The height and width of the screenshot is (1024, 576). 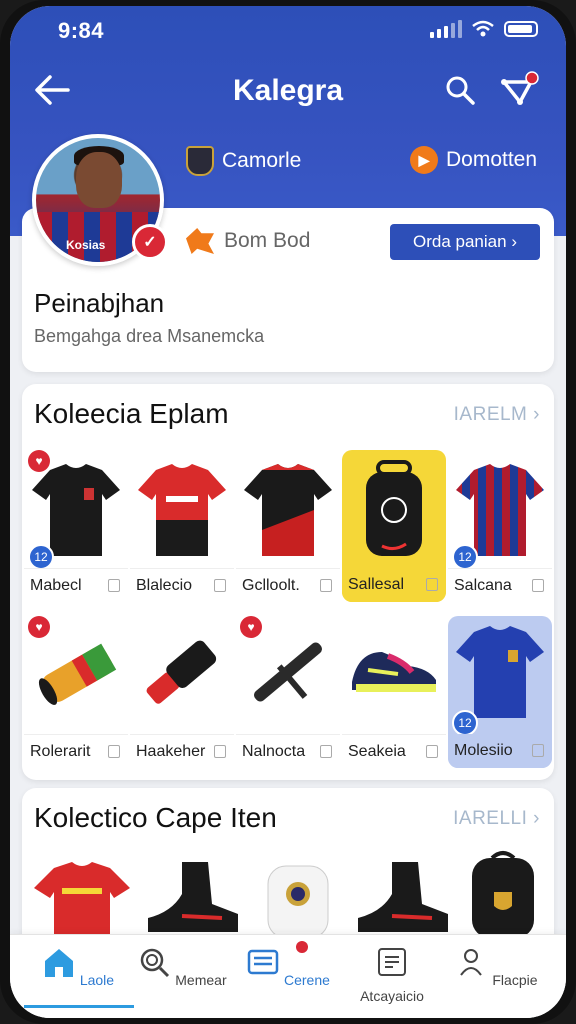 I want to click on red-shirt-icon, so click(x=82, y=900).